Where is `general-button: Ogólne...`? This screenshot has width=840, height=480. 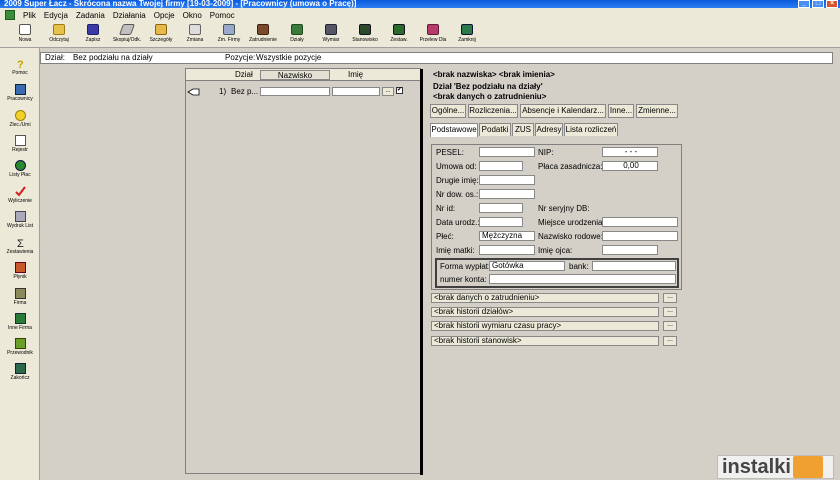 general-button: Ogólne... is located at coordinates (448, 111).